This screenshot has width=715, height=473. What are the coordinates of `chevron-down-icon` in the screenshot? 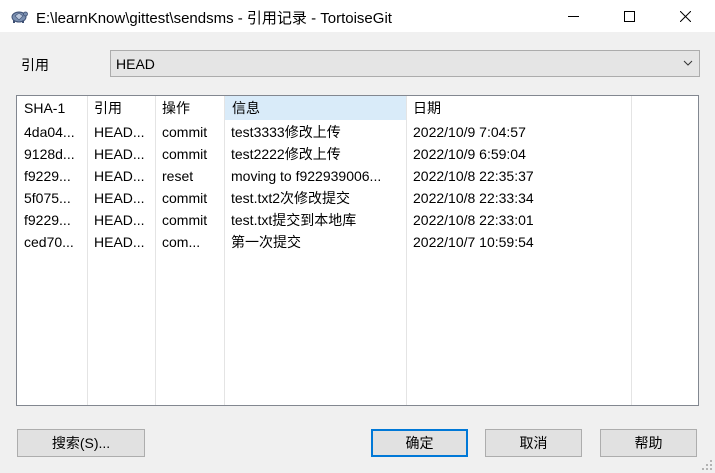 It's located at (688, 63).